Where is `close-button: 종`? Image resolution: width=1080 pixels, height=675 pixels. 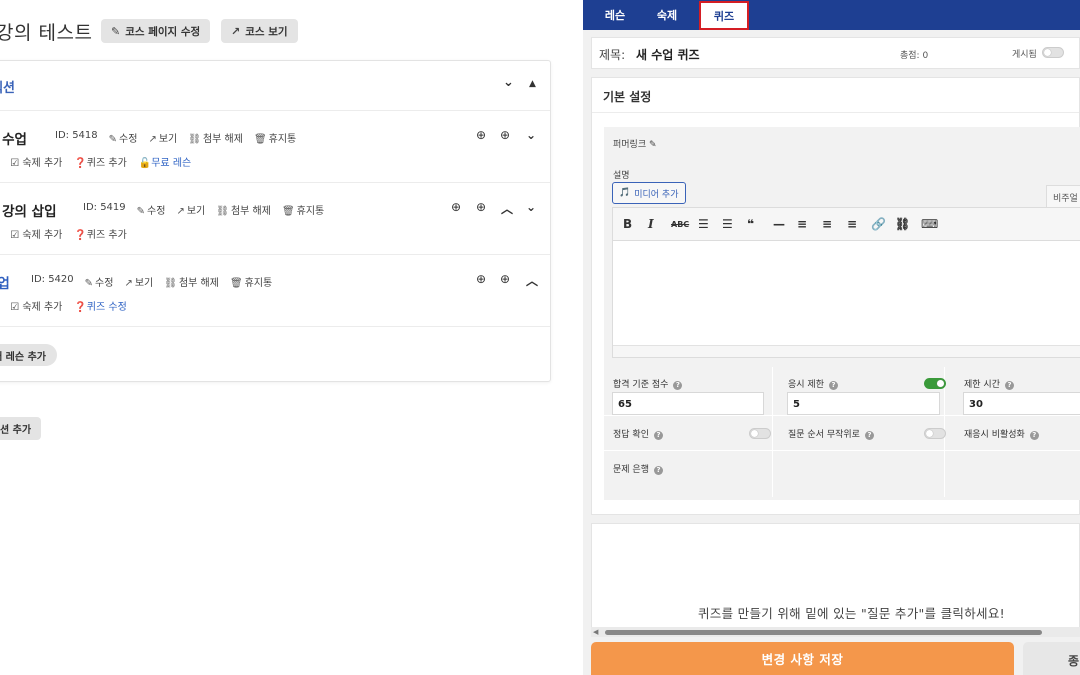
close-button: 종 is located at coordinates (1051, 658).